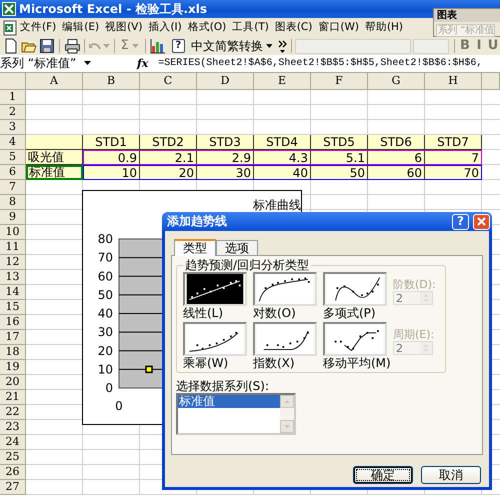 This screenshot has width=500, height=498. I want to click on option-label: 多项式(P), so click(355, 313).